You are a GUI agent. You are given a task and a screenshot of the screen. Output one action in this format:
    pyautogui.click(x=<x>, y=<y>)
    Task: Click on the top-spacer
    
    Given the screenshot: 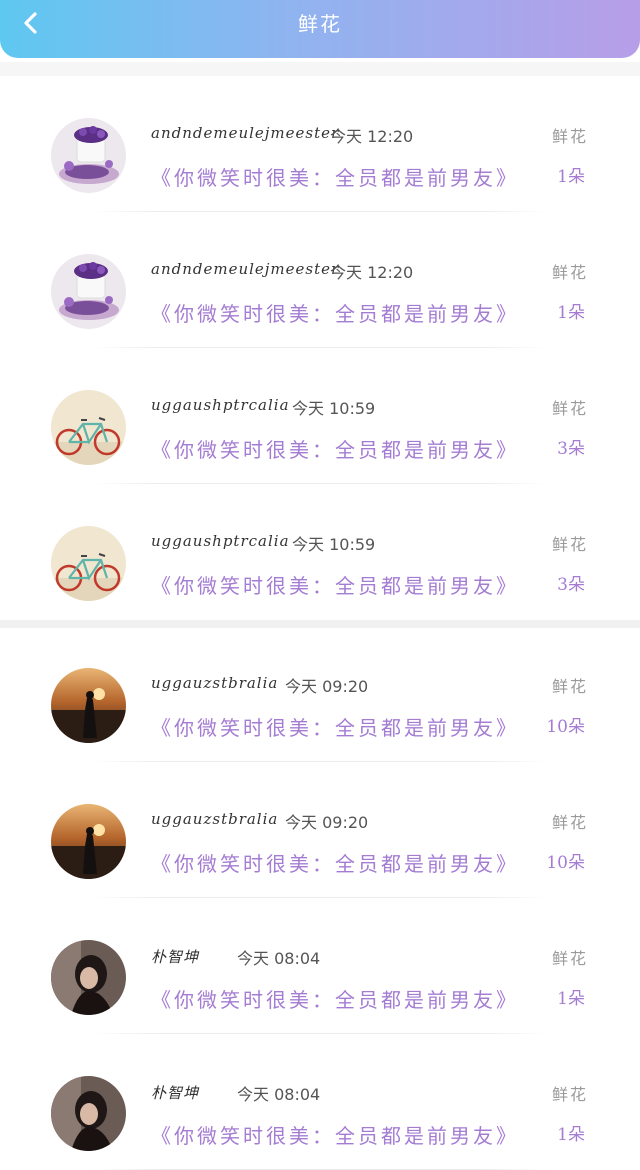 What is the action you would take?
    pyautogui.click(x=320, y=69)
    